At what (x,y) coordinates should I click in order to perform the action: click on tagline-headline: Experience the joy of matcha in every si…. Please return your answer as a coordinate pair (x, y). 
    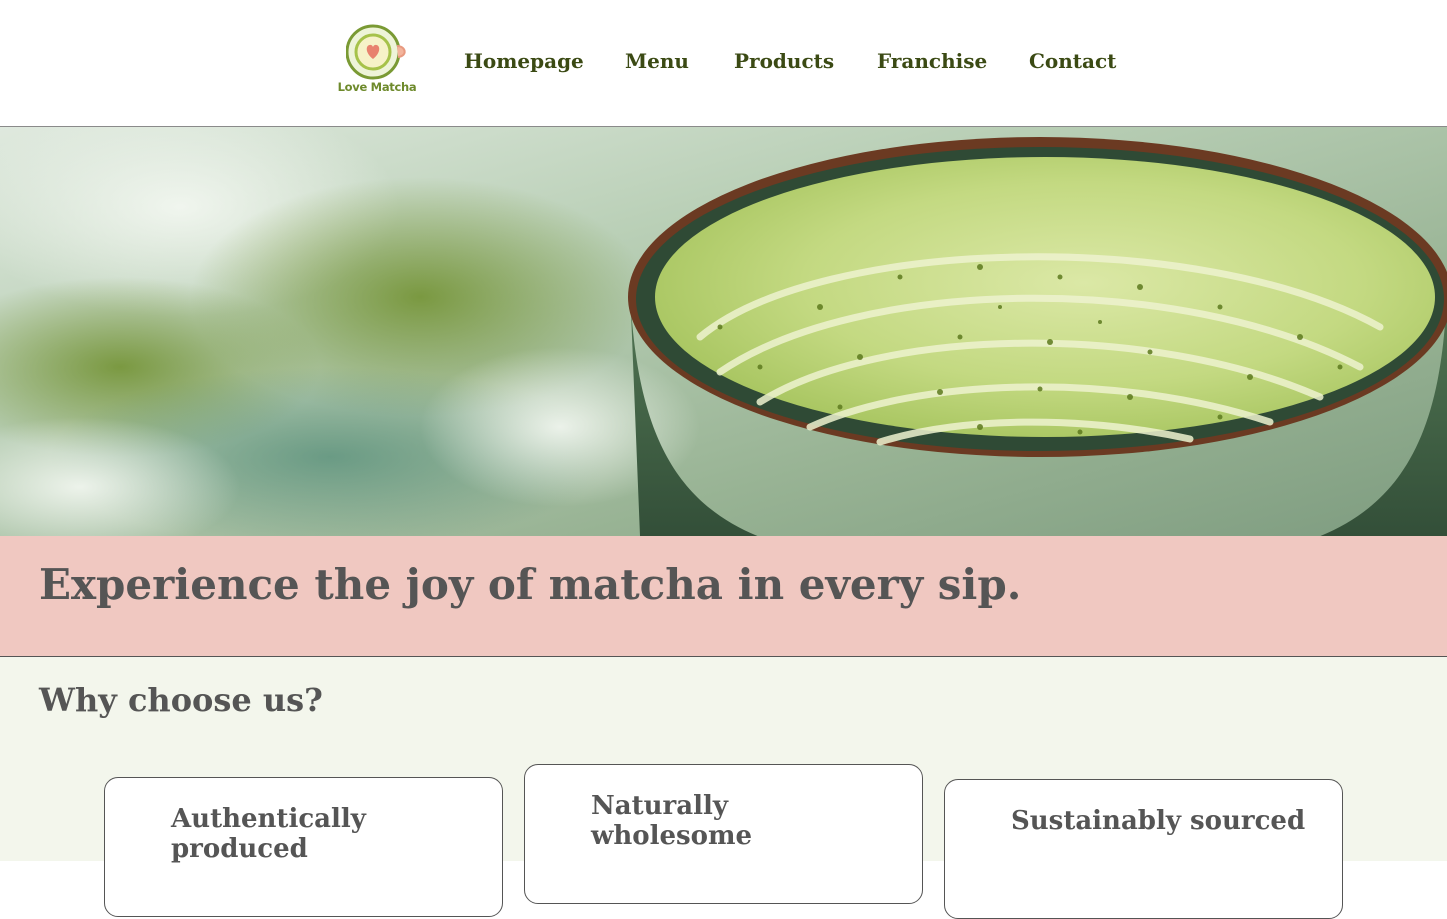
    Looking at the image, I should click on (530, 584).